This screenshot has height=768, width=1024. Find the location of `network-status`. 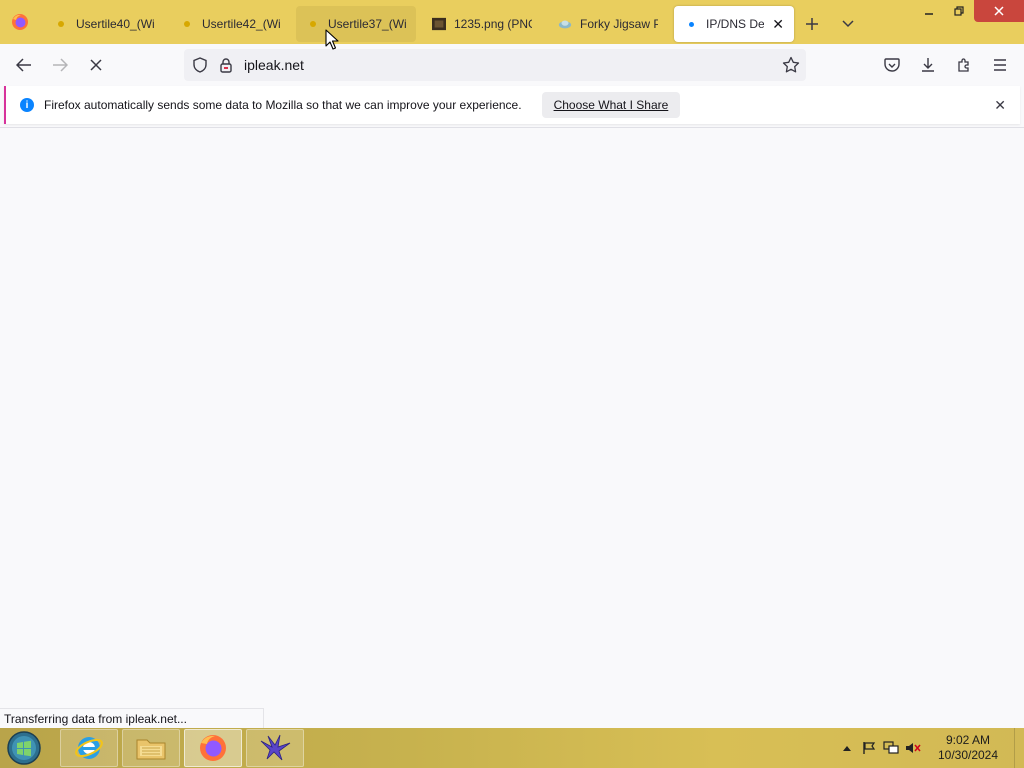

network-status is located at coordinates (891, 748).